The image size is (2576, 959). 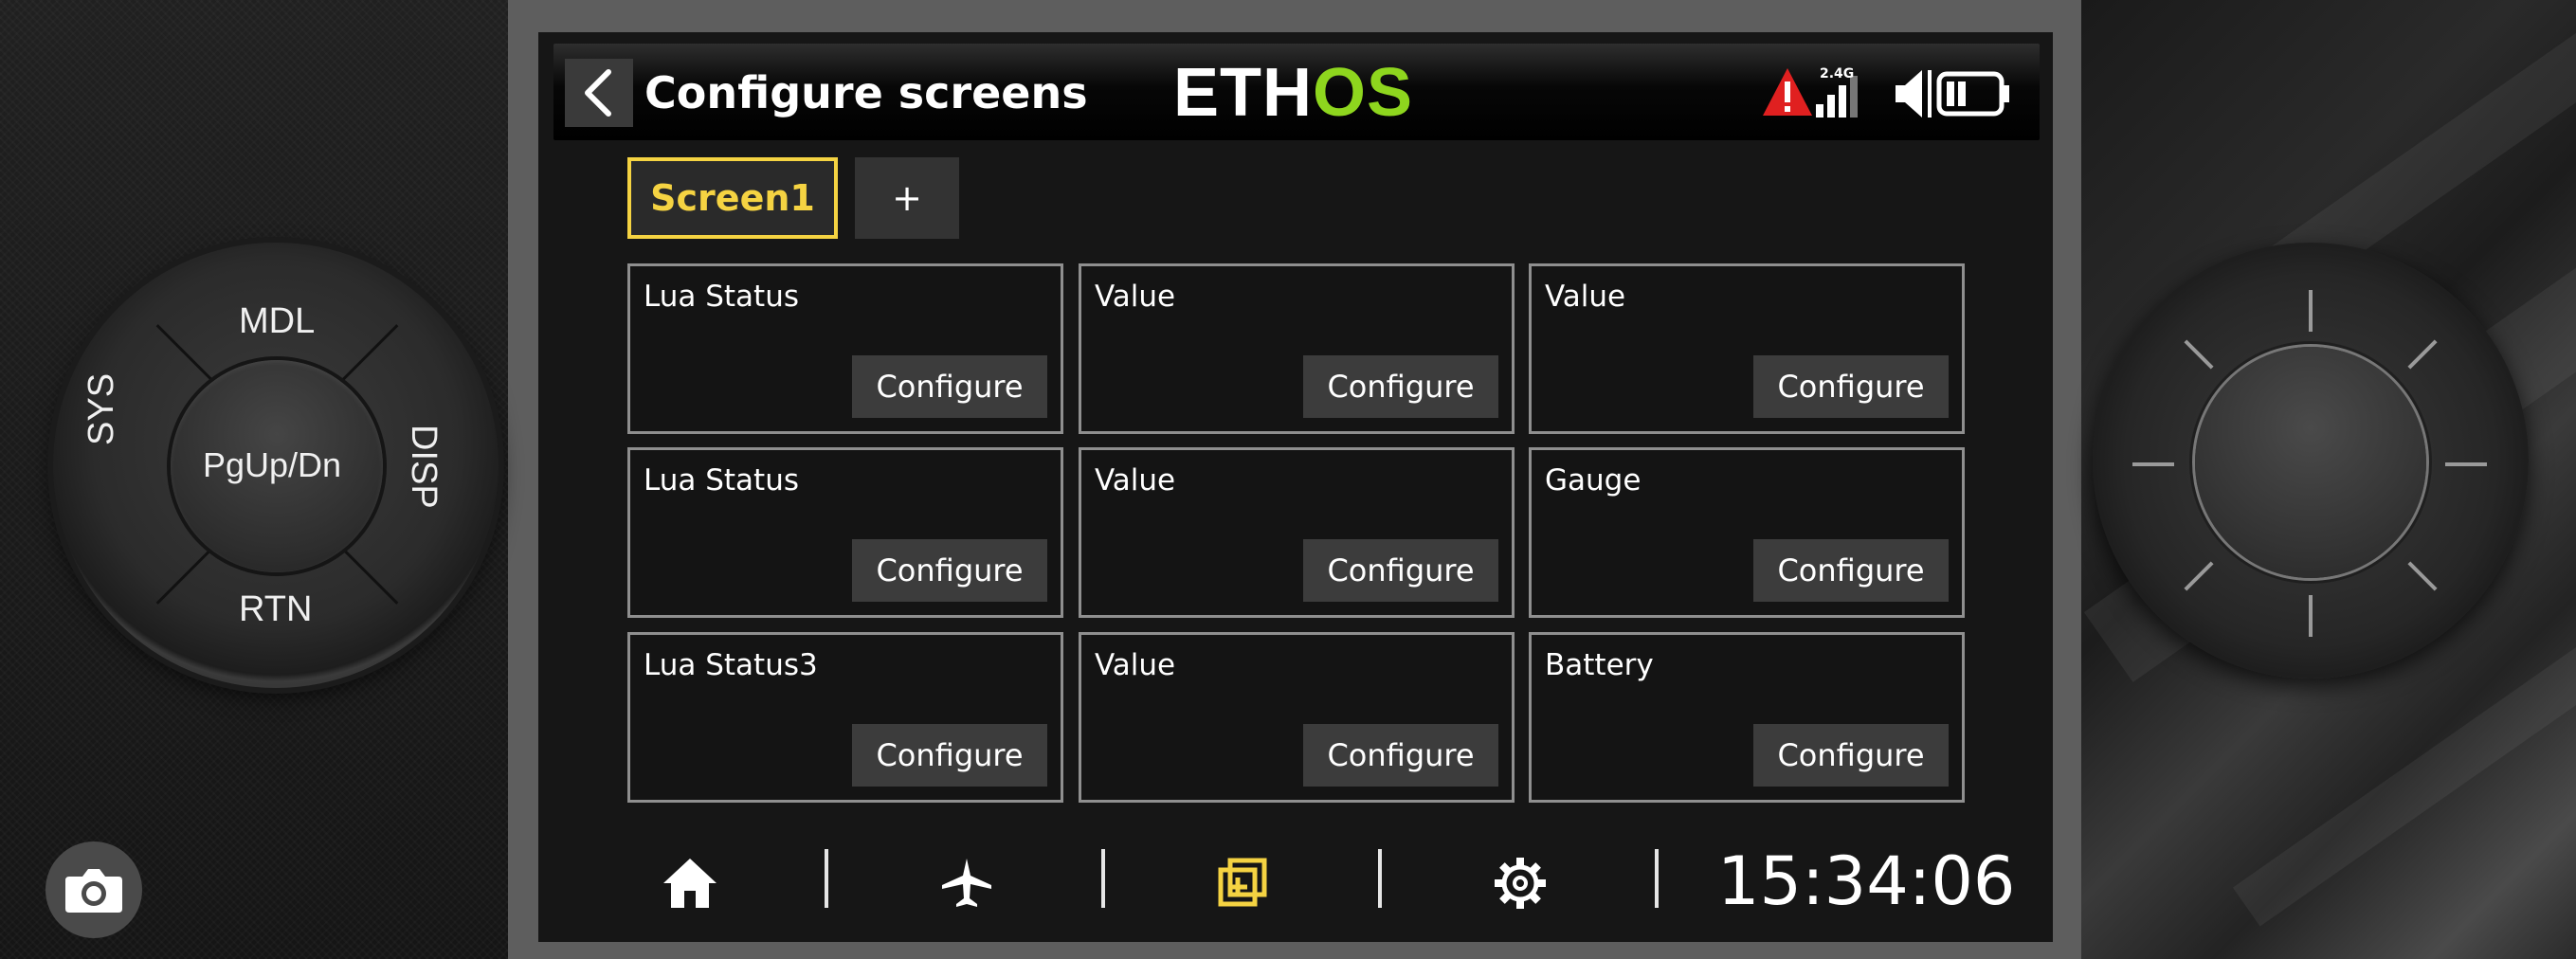 I want to click on gear-icon, so click(x=1520, y=883).